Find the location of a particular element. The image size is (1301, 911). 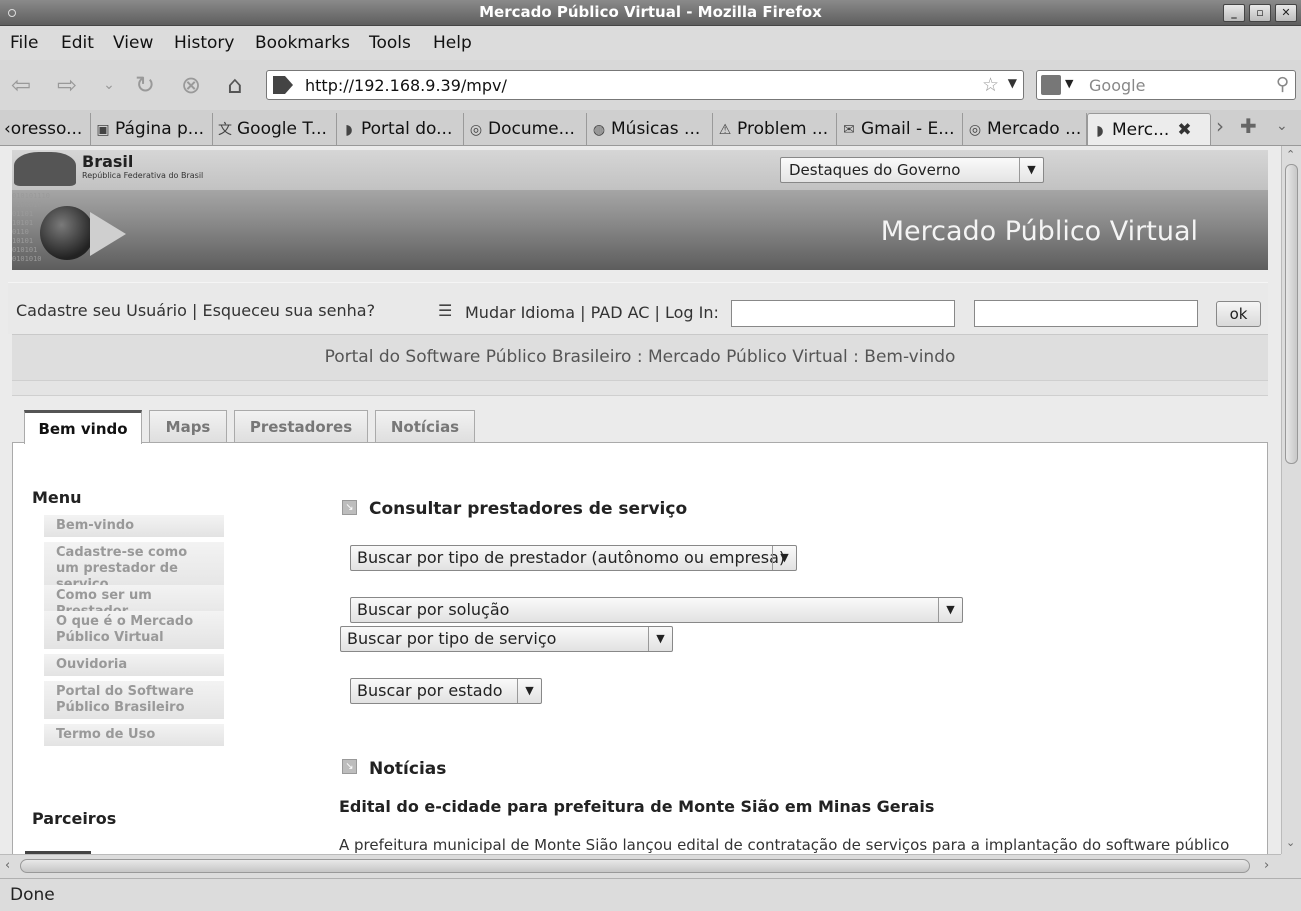

menu-edit: Edit is located at coordinates (77, 43).